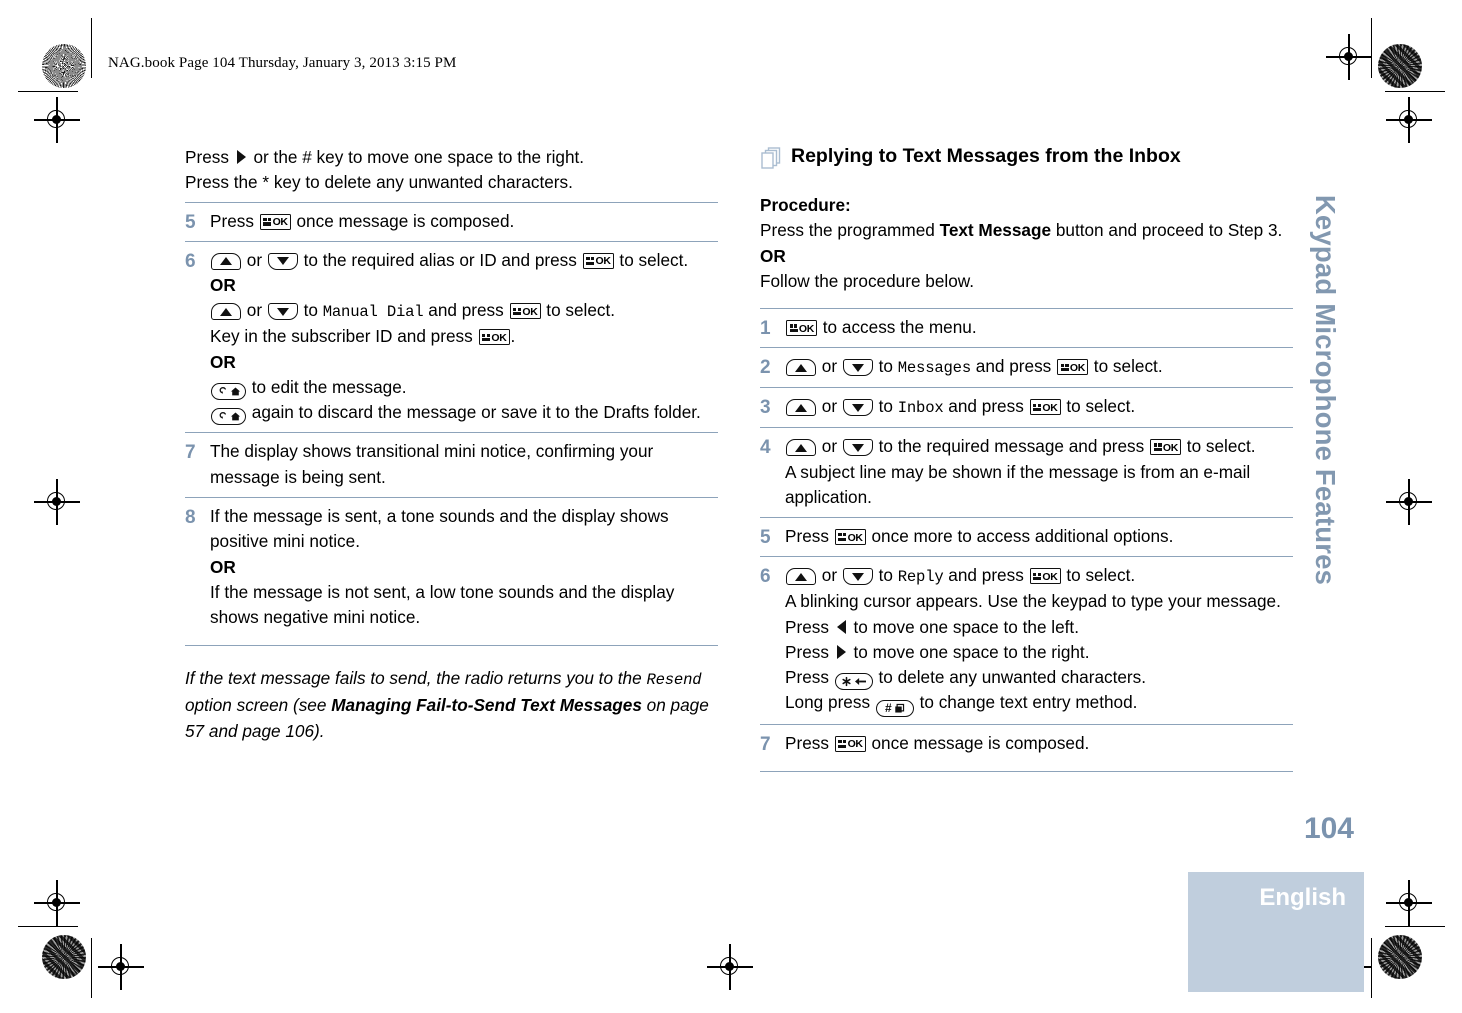  I want to click on step-text: or to Inbox and press OK to select., so click(1039, 410).